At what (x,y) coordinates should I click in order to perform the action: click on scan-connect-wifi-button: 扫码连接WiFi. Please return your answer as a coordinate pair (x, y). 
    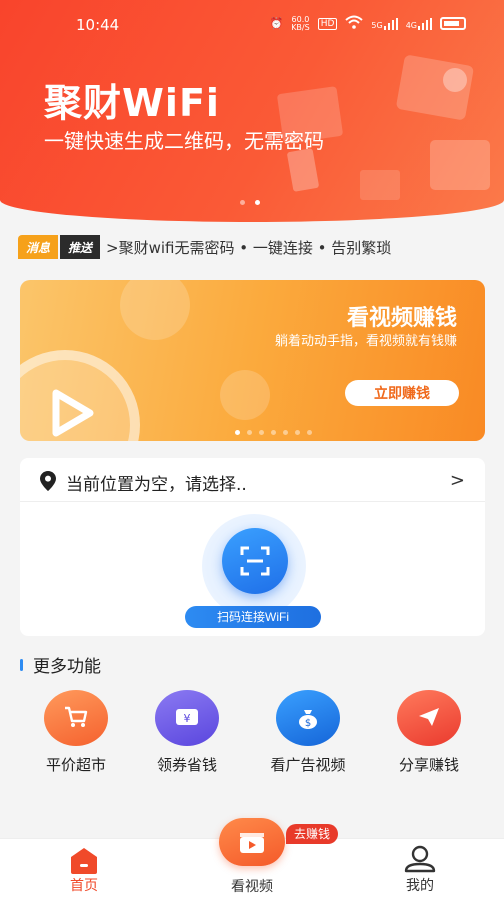
    Looking at the image, I should click on (253, 617).